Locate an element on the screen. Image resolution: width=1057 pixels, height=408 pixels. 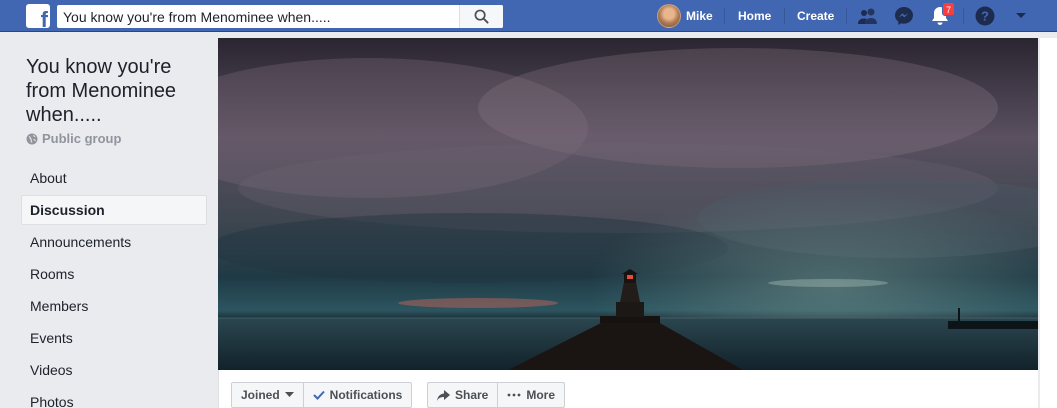
sidebar-item-events: Events is located at coordinates (114, 338).